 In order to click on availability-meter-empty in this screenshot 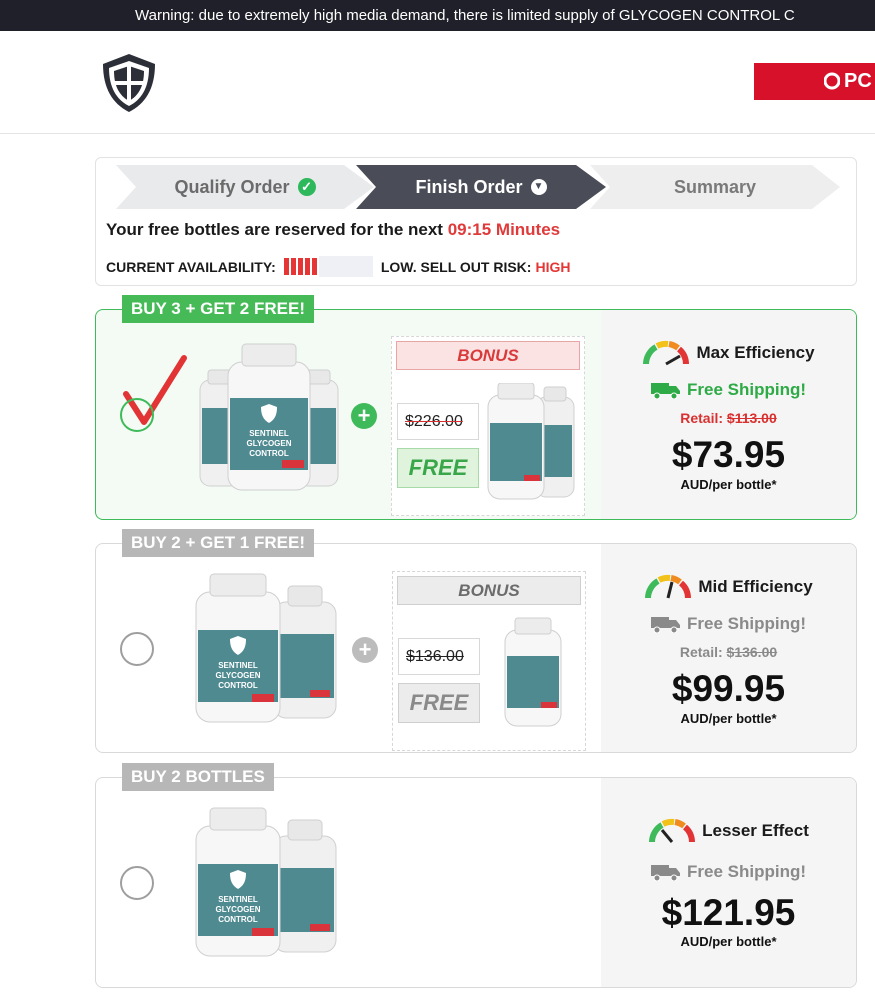, I will do `click(345, 266)`.